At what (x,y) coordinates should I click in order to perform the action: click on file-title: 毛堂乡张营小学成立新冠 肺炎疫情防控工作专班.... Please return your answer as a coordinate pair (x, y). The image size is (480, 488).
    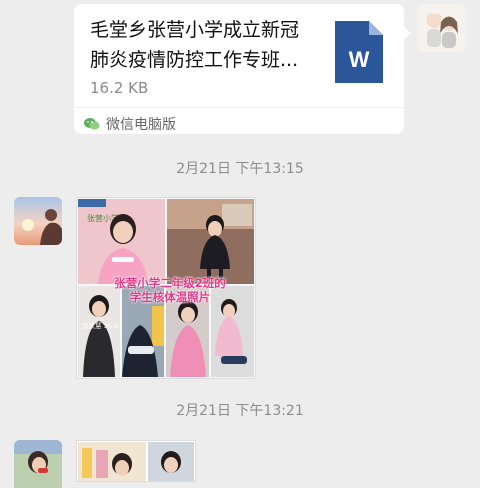
    Looking at the image, I should click on (201, 45).